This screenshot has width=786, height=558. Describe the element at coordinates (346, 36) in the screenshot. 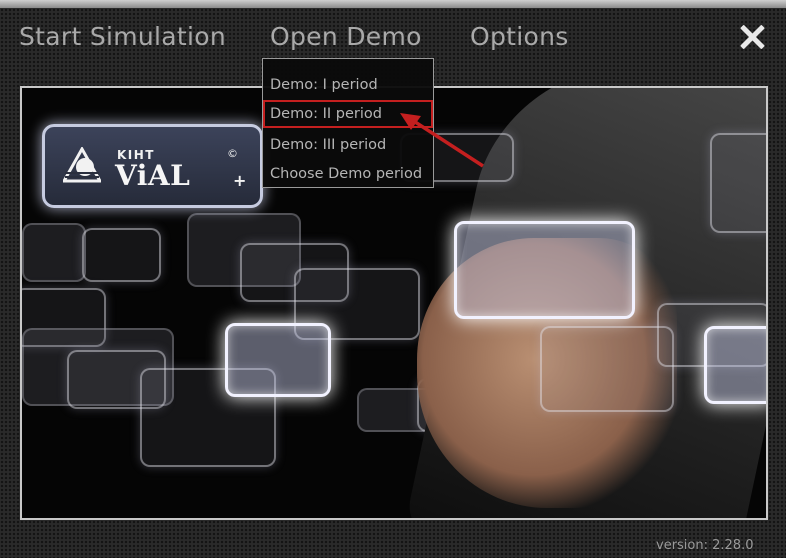

I see `open-demo-menu: Open Demo` at that location.